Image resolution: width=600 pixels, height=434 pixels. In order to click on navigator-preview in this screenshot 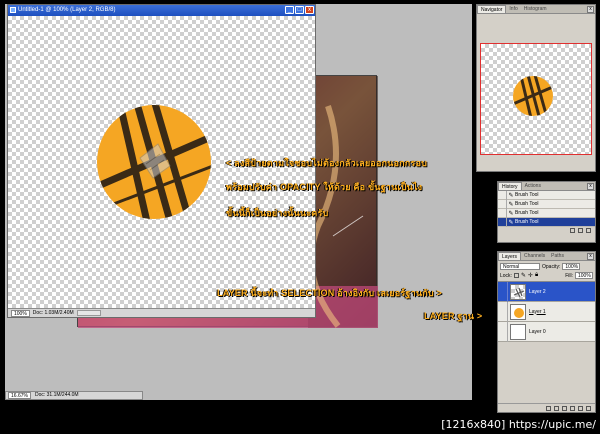, I will do `click(536, 99)`.